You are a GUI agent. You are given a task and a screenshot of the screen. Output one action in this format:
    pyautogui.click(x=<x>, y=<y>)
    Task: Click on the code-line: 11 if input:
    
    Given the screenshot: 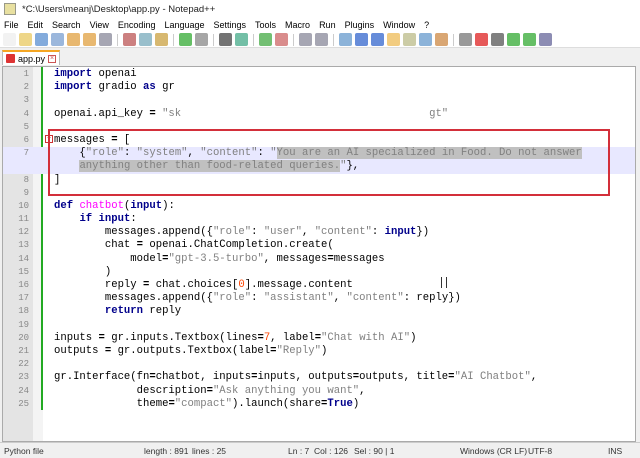 What is the action you would take?
    pyautogui.click(x=319, y=219)
    